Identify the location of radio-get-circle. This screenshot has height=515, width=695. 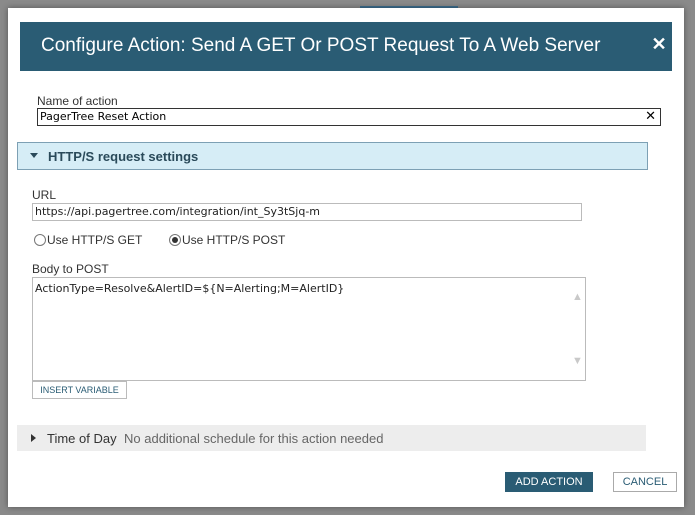
(40, 240).